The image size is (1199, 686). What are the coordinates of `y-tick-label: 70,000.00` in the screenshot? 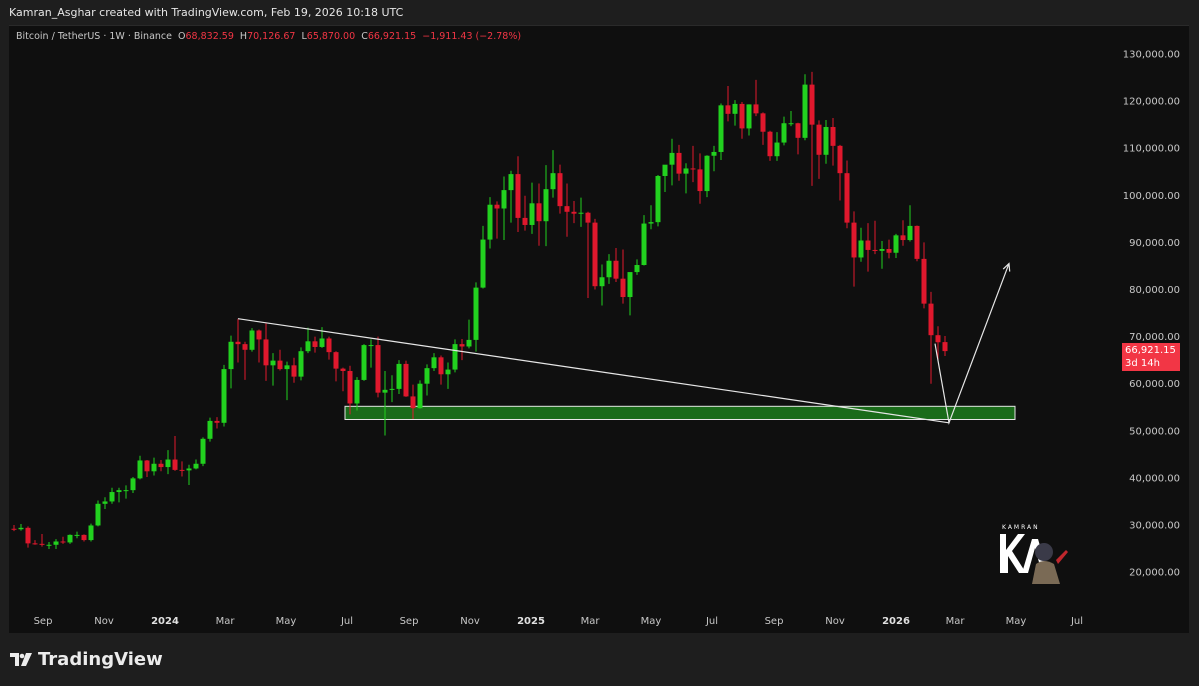 It's located at (1154, 337).